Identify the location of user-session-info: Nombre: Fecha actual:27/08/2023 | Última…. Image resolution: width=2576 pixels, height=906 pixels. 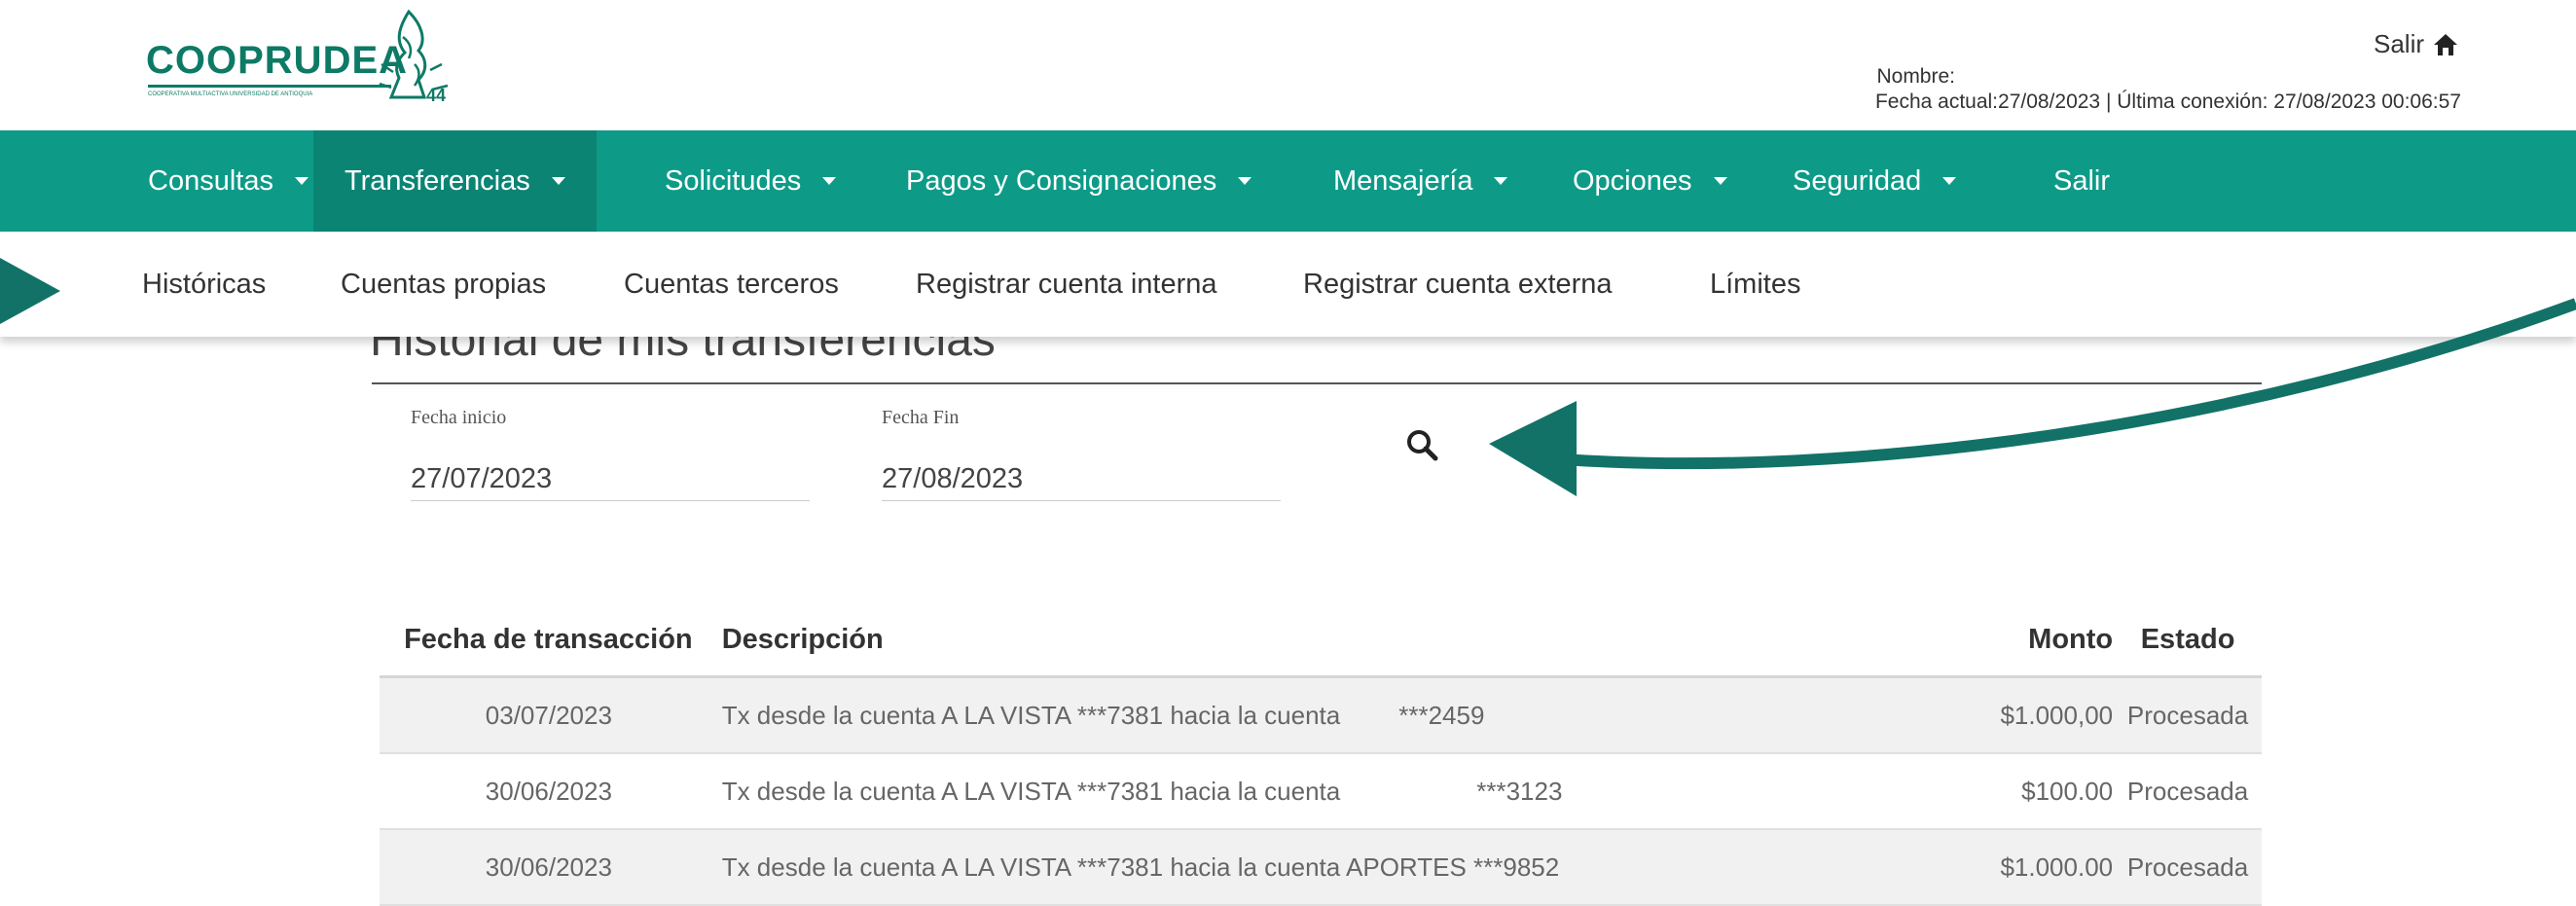
(2168, 89).